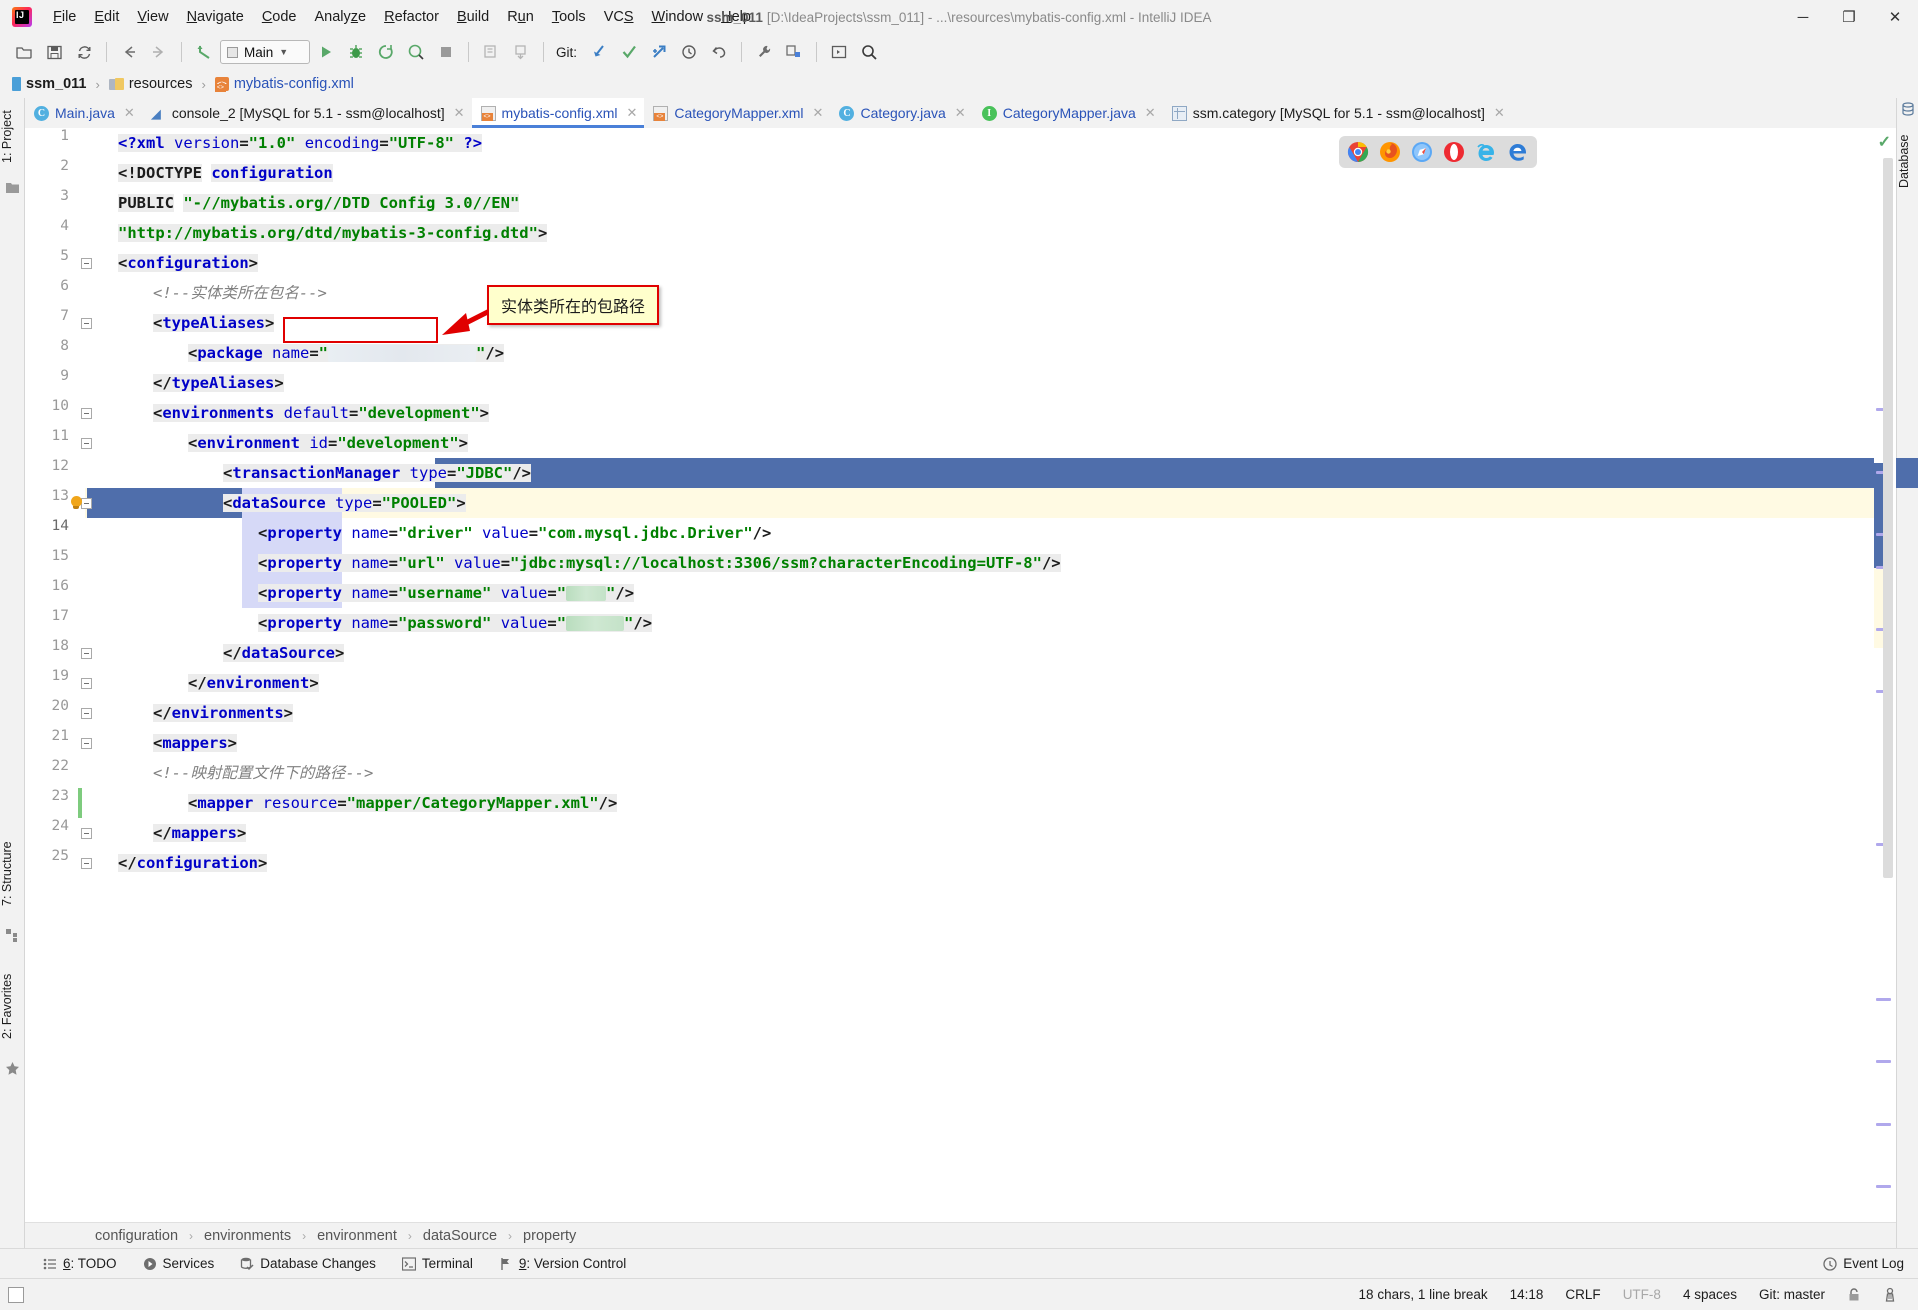 This screenshot has height=1310, width=1918. Describe the element at coordinates (491, 52) in the screenshot. I see `build-project-icon` at that location.